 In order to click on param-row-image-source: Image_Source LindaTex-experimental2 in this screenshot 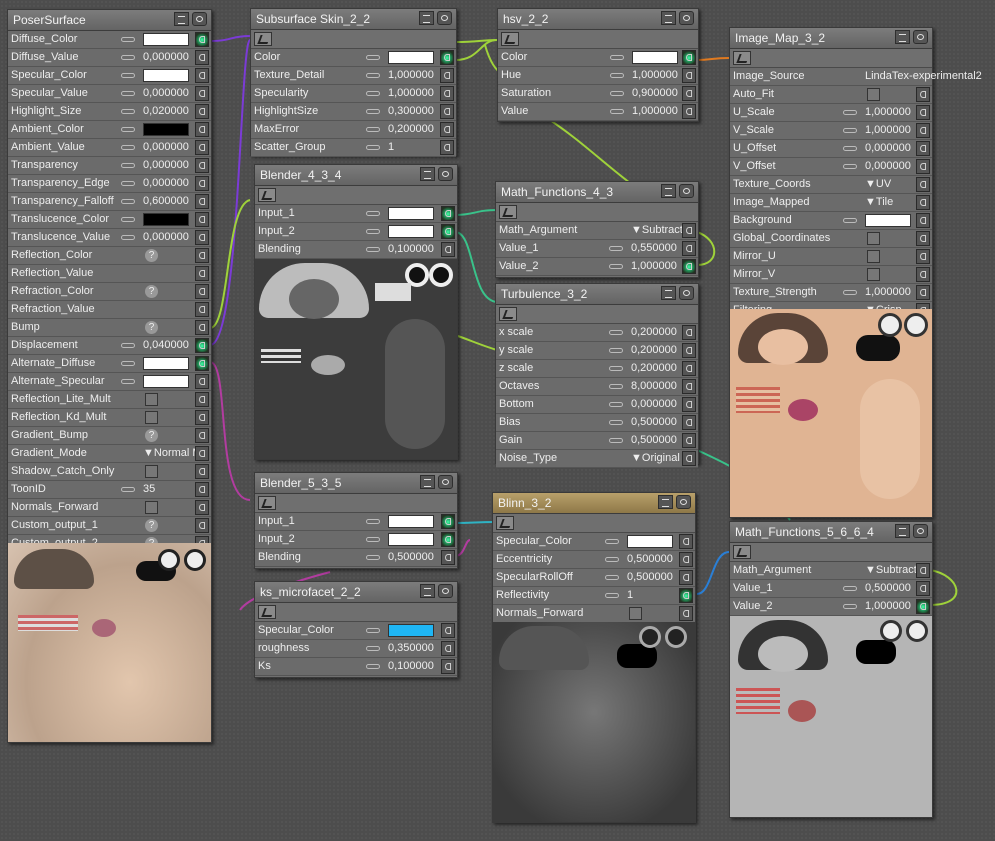, I will do `click(856, 77)`.